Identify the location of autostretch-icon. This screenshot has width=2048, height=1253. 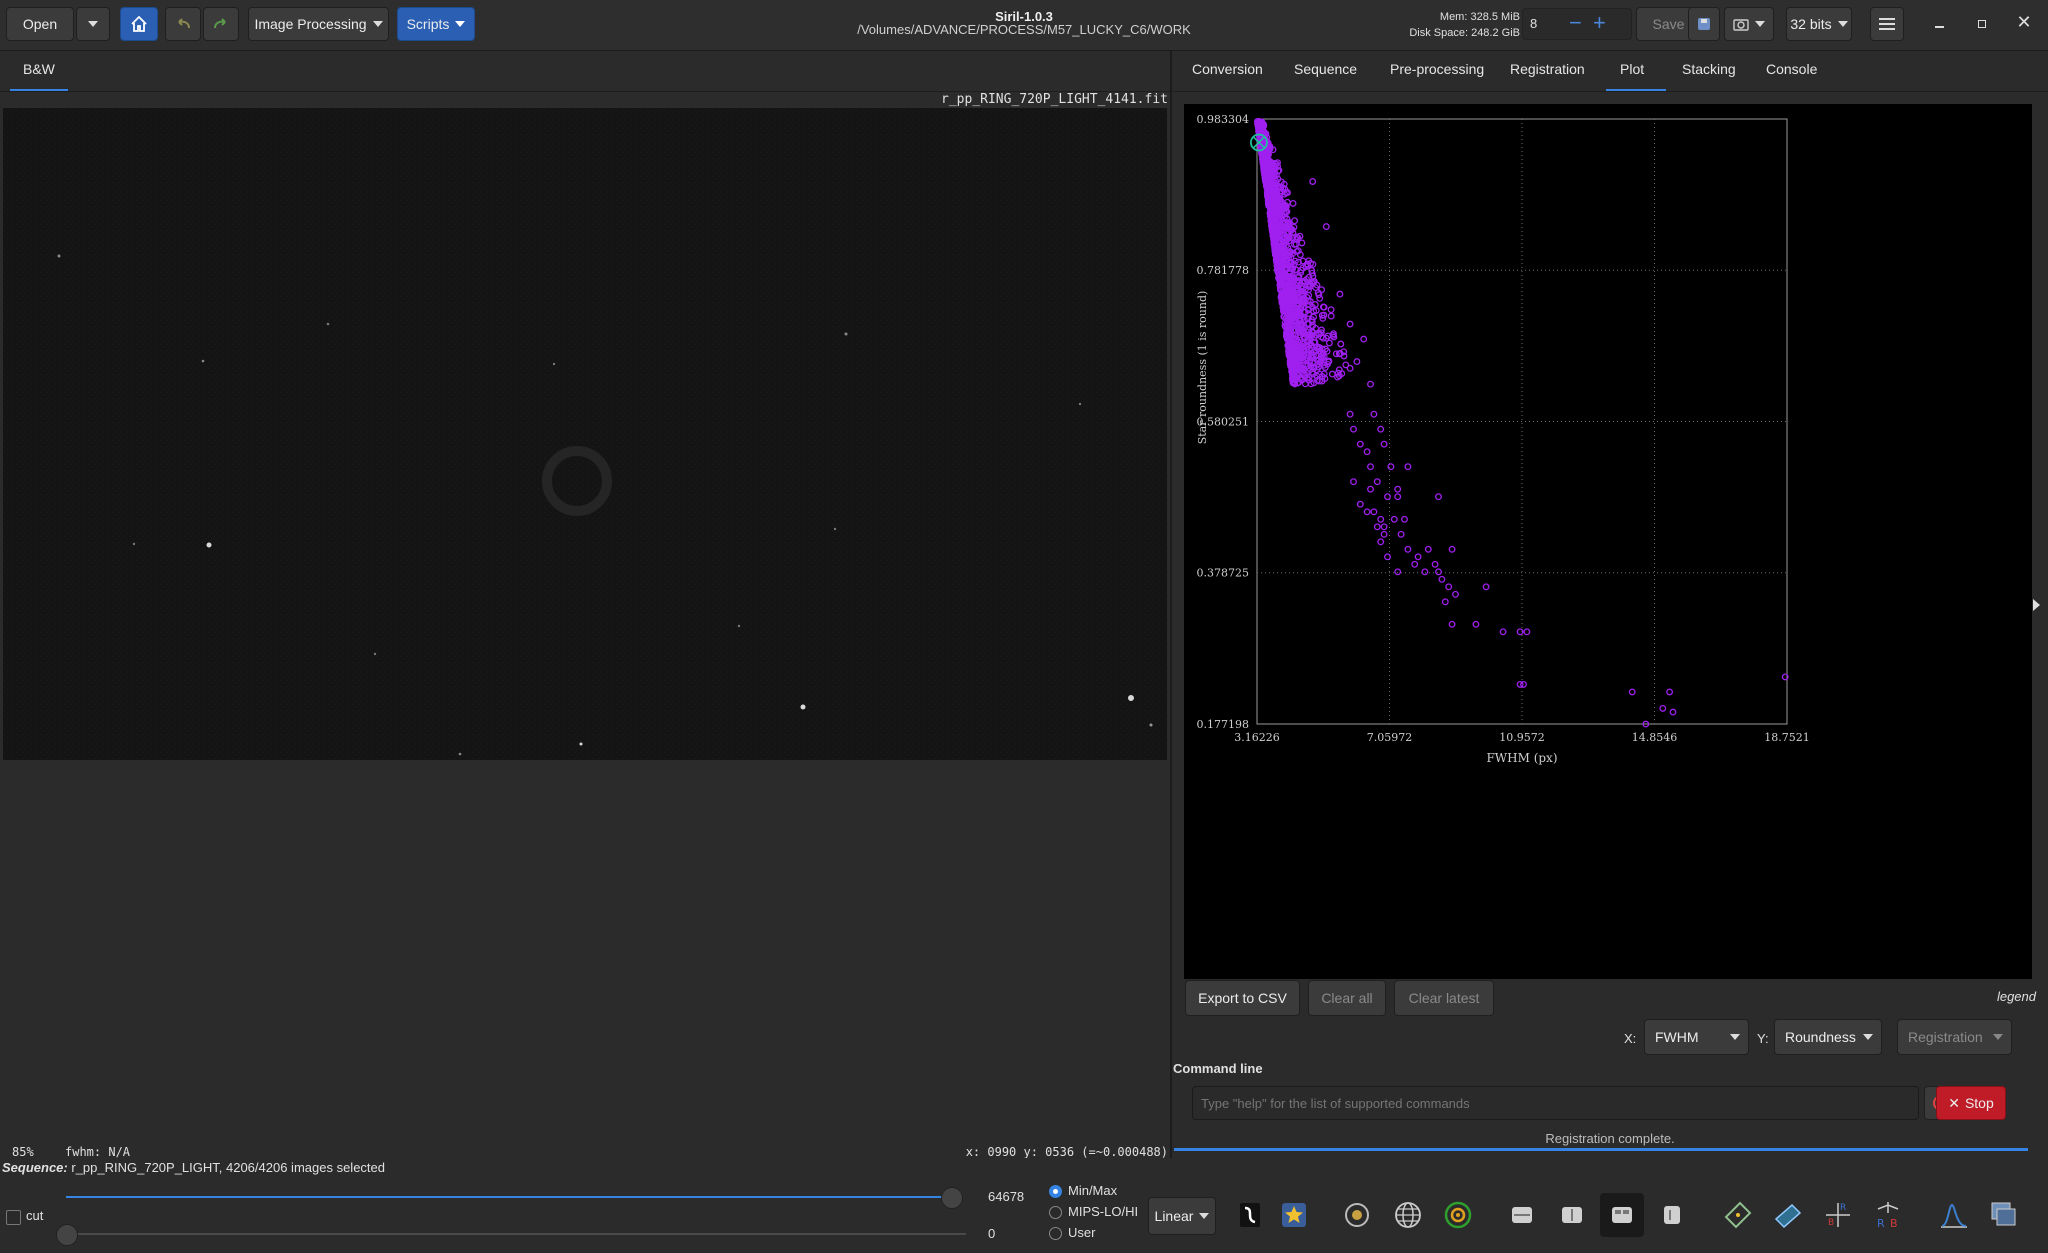
(1250, 1215).